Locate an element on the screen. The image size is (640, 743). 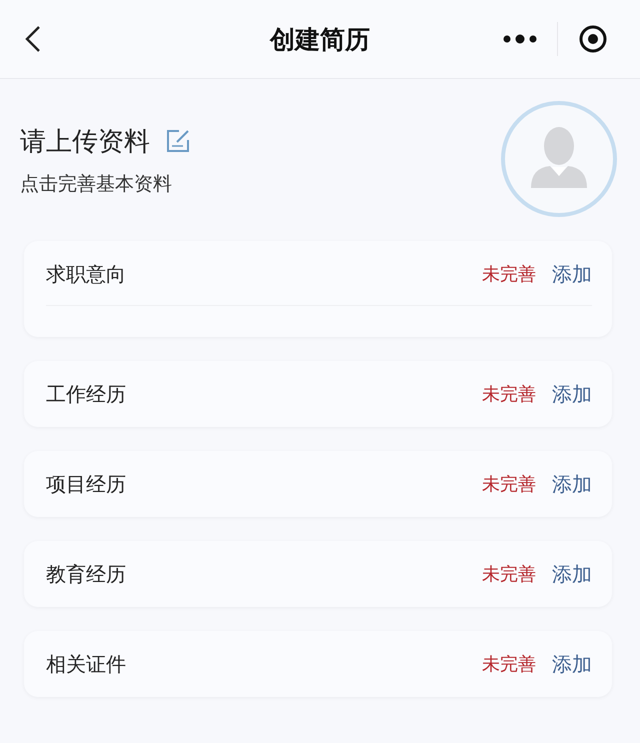
section-card: 项目经历 未完善 添加 is located at coordinates (318, 484).